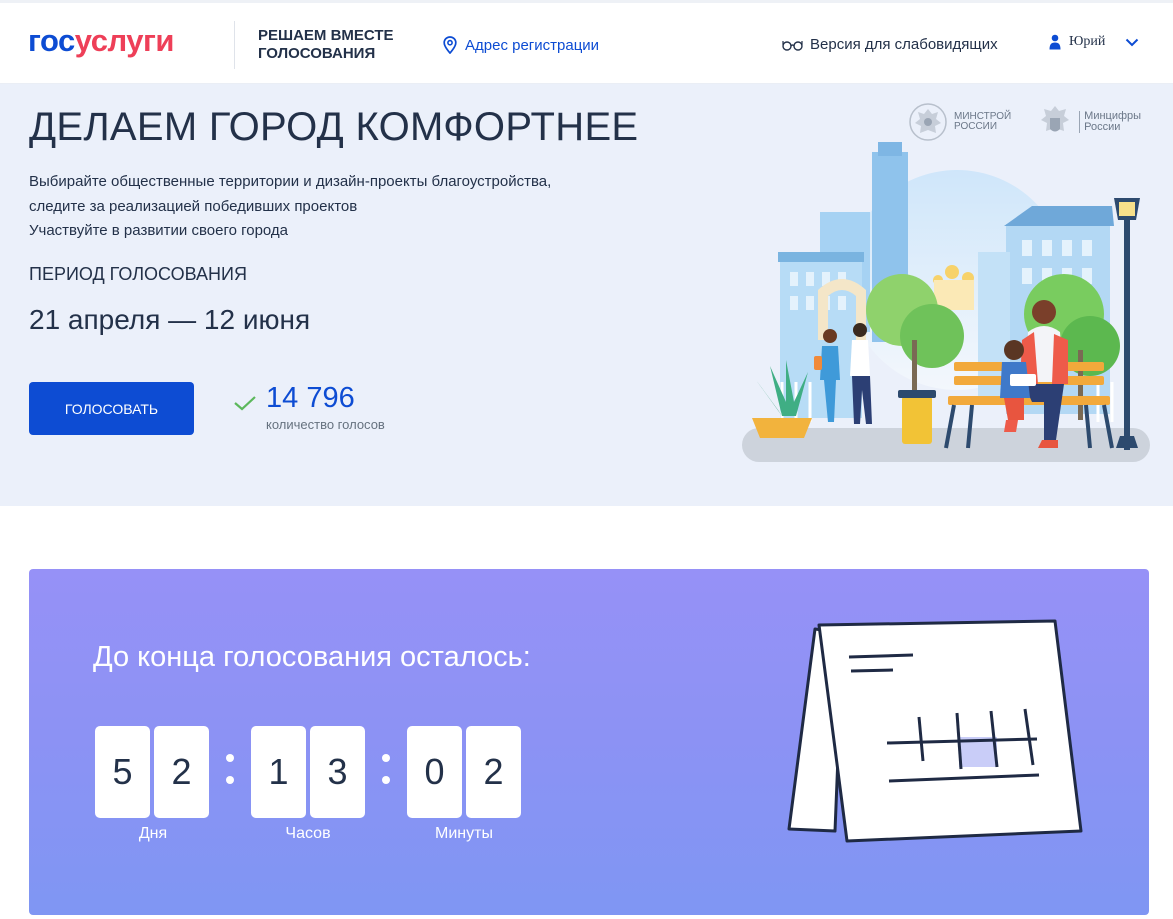 This screenshot has height=919, width=1173. I want to click on user-name: Юрий, so click(1087, 41).